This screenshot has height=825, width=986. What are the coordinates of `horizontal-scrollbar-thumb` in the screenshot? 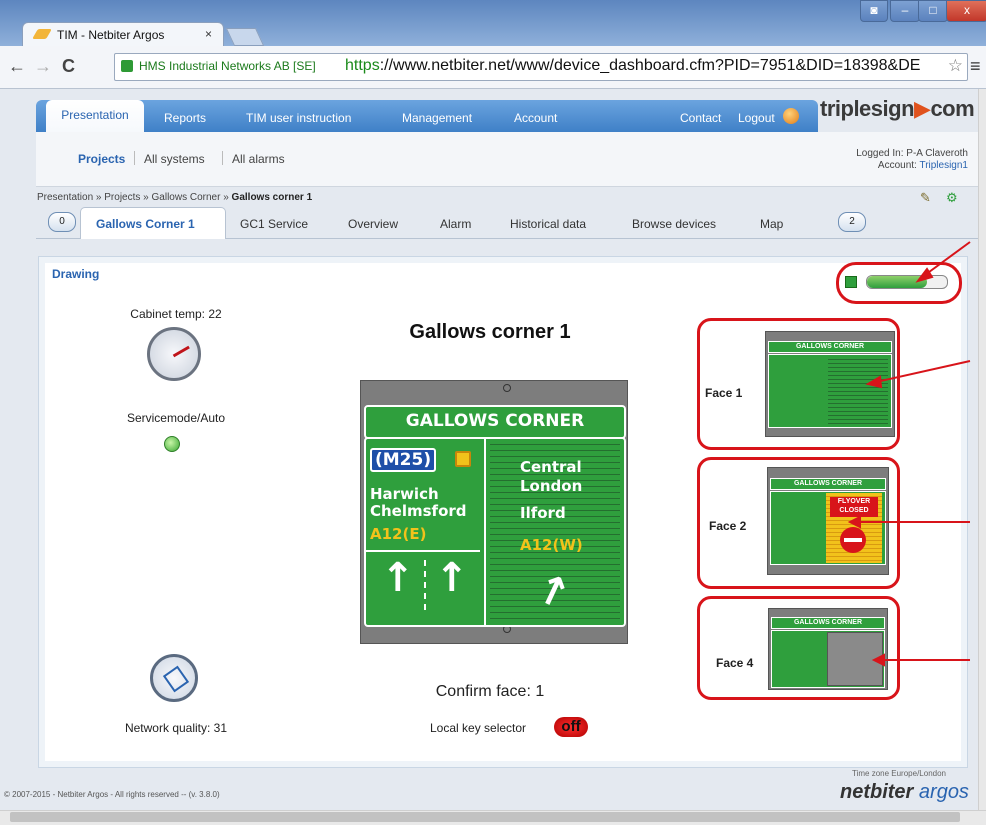 It's located at (485, 817).